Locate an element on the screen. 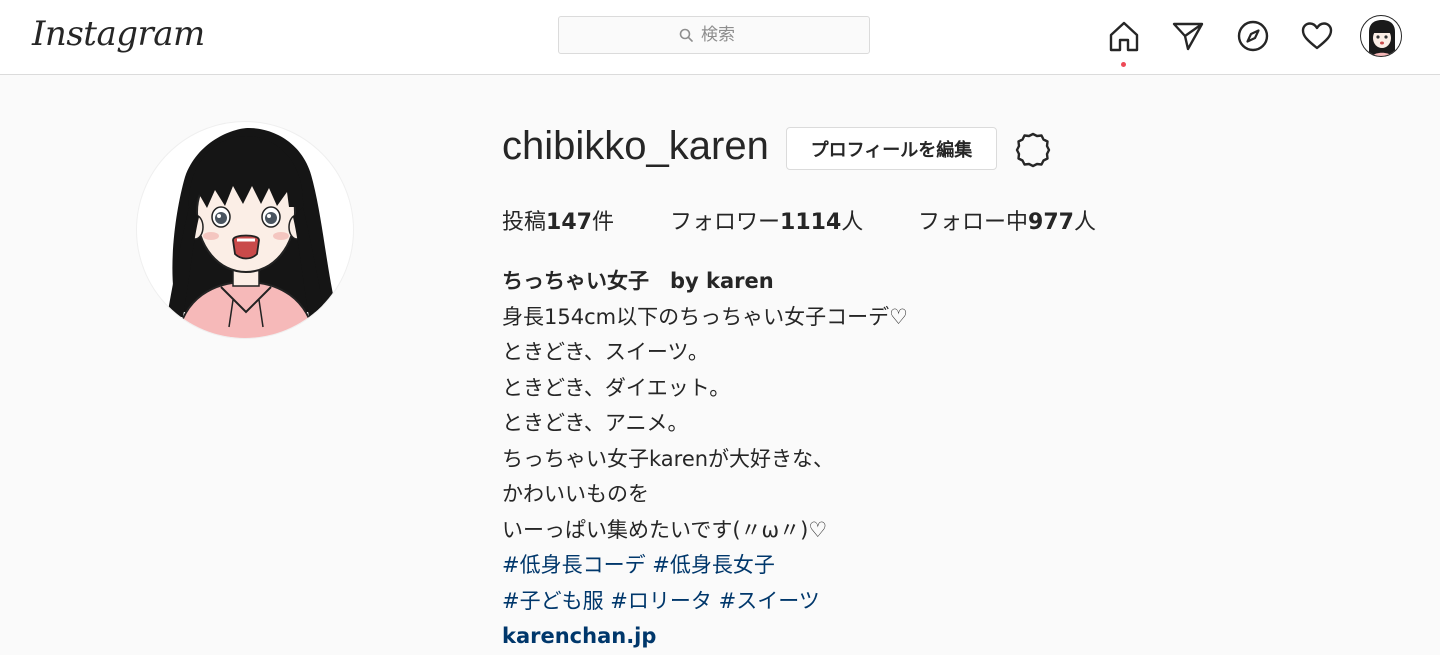 This screenshot has width=1440, height=655. home-button is located at coordinates (1124, 36).